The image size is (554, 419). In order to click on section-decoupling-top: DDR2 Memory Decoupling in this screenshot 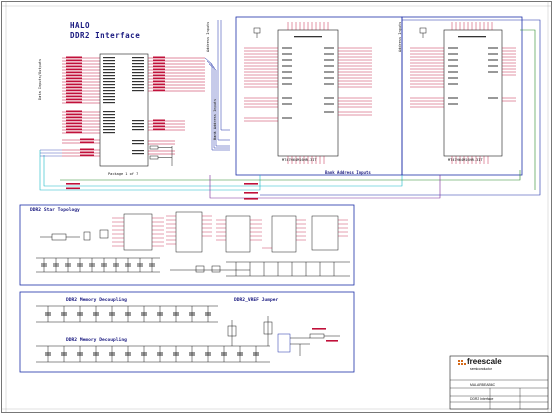, I will do `click(96, 300)`.